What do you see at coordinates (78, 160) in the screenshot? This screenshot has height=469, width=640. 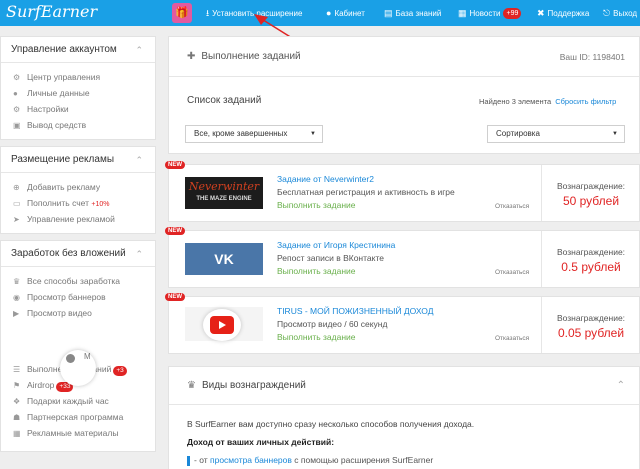 I see `section-header: Размещение рекламы ⌃` at bounding box center [78, 160].